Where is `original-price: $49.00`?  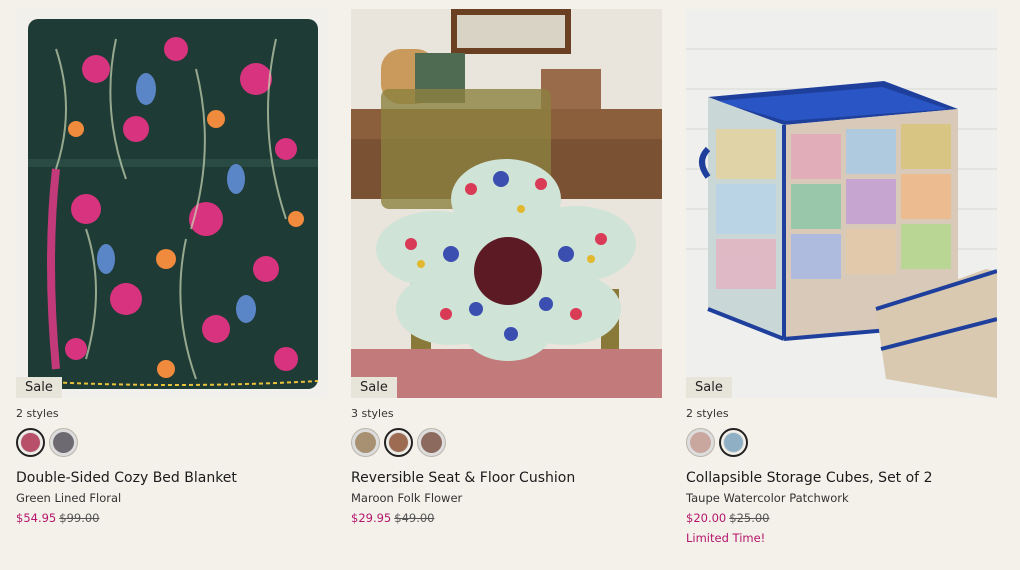 original-price: $49.00 is located at coordinates (414, 518).